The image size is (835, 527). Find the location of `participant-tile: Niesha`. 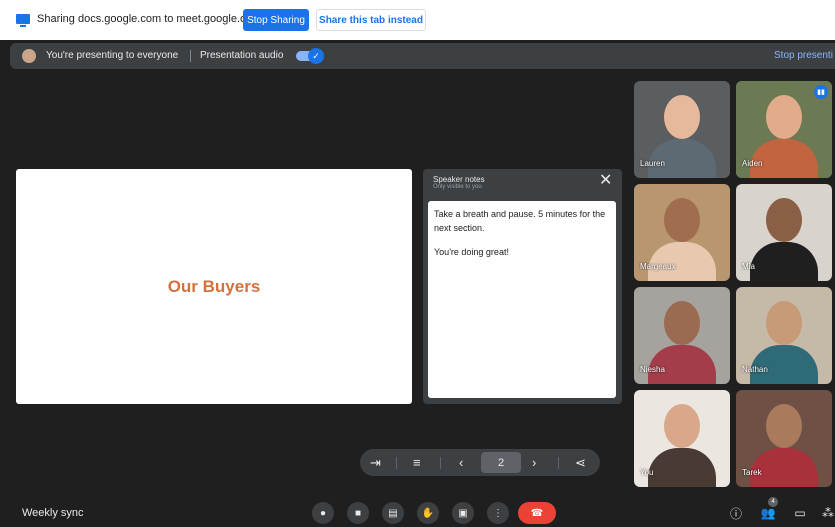

participant-tile: Niesha is located at coordinates (682, 335).